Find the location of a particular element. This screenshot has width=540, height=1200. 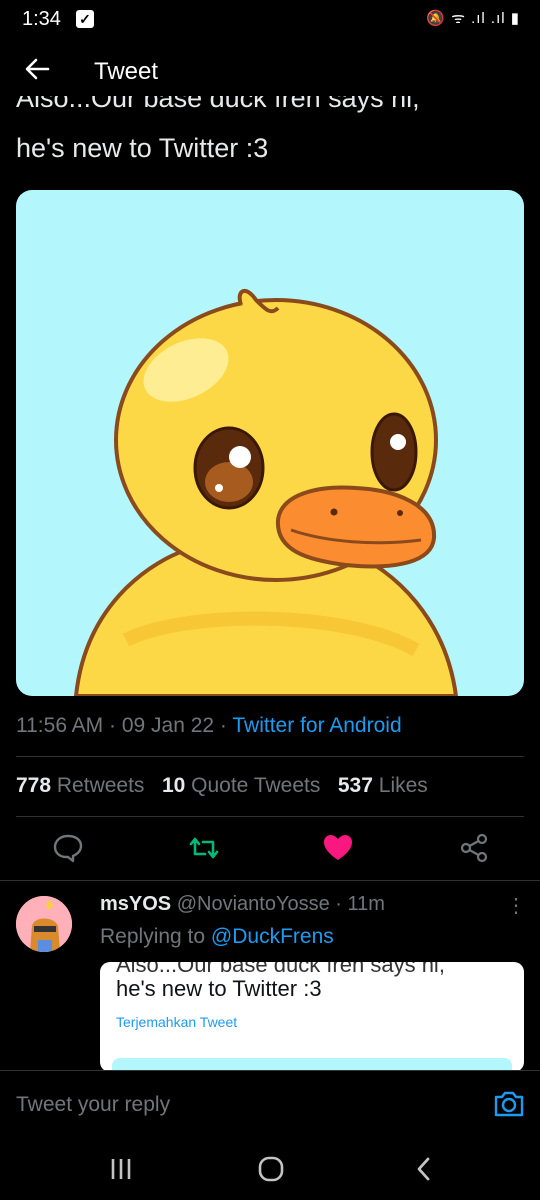

quote-tweets-stat: 10 Quote Tweets is located at coordinates (241, 785).